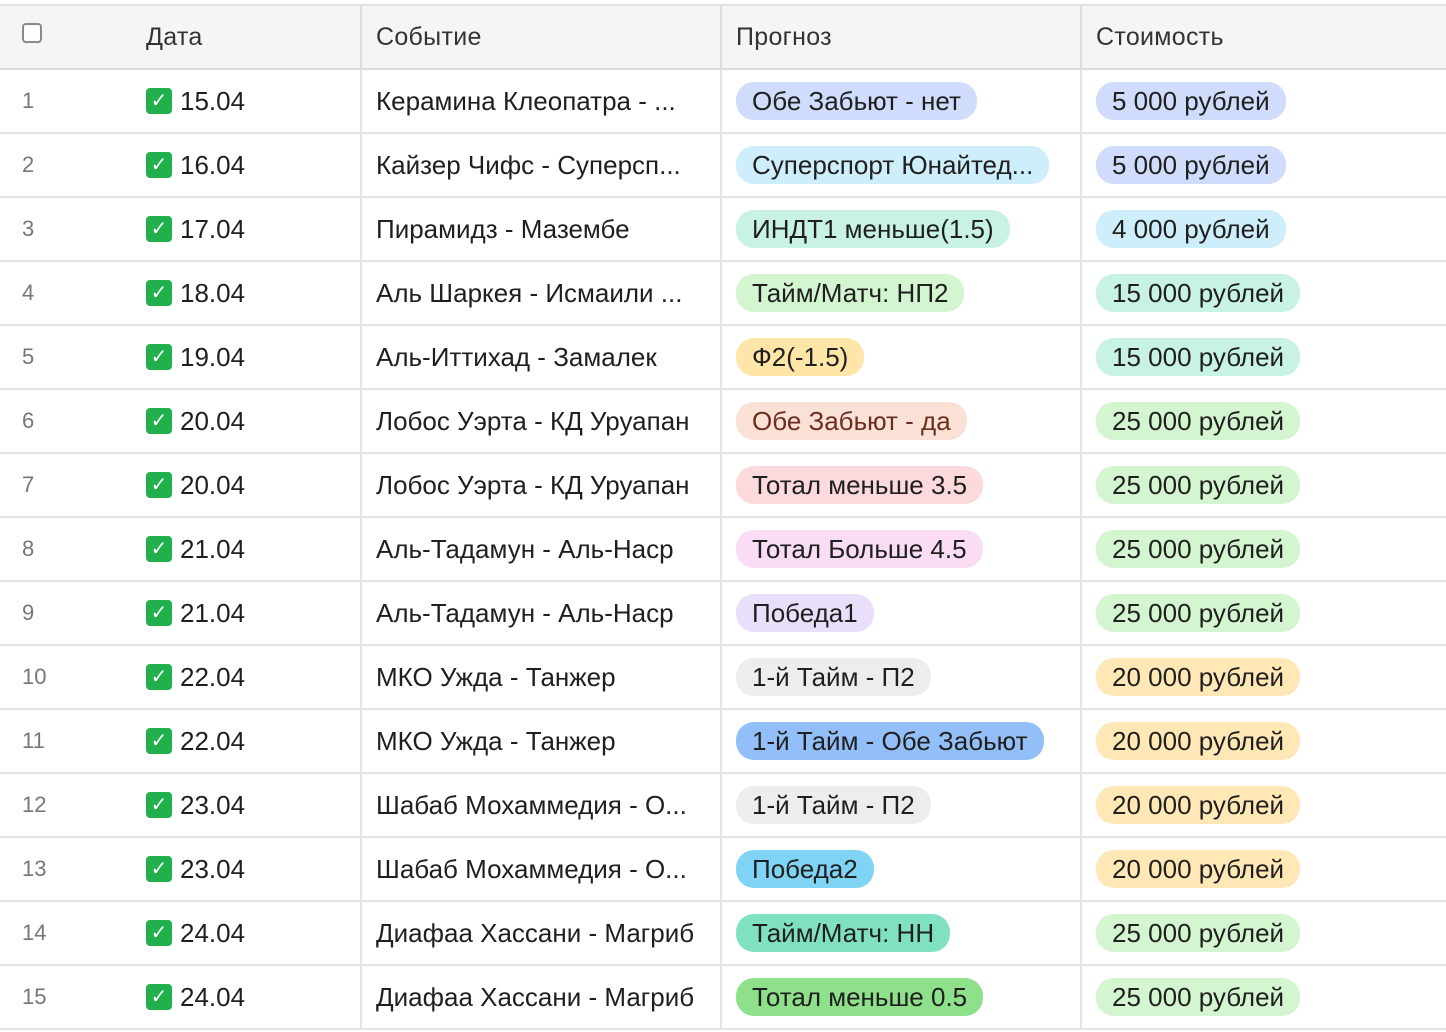 This screenshot has width=1446, height=1032. I want to click on event-cell: Пирамидз - Мазембе, so click(540, 229).